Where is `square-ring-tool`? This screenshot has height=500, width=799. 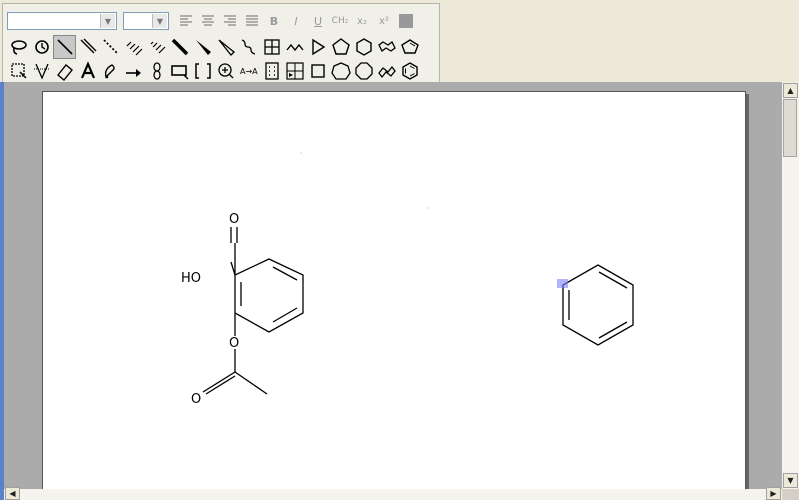
square-ring-tool is located at coordinates (317, 71).